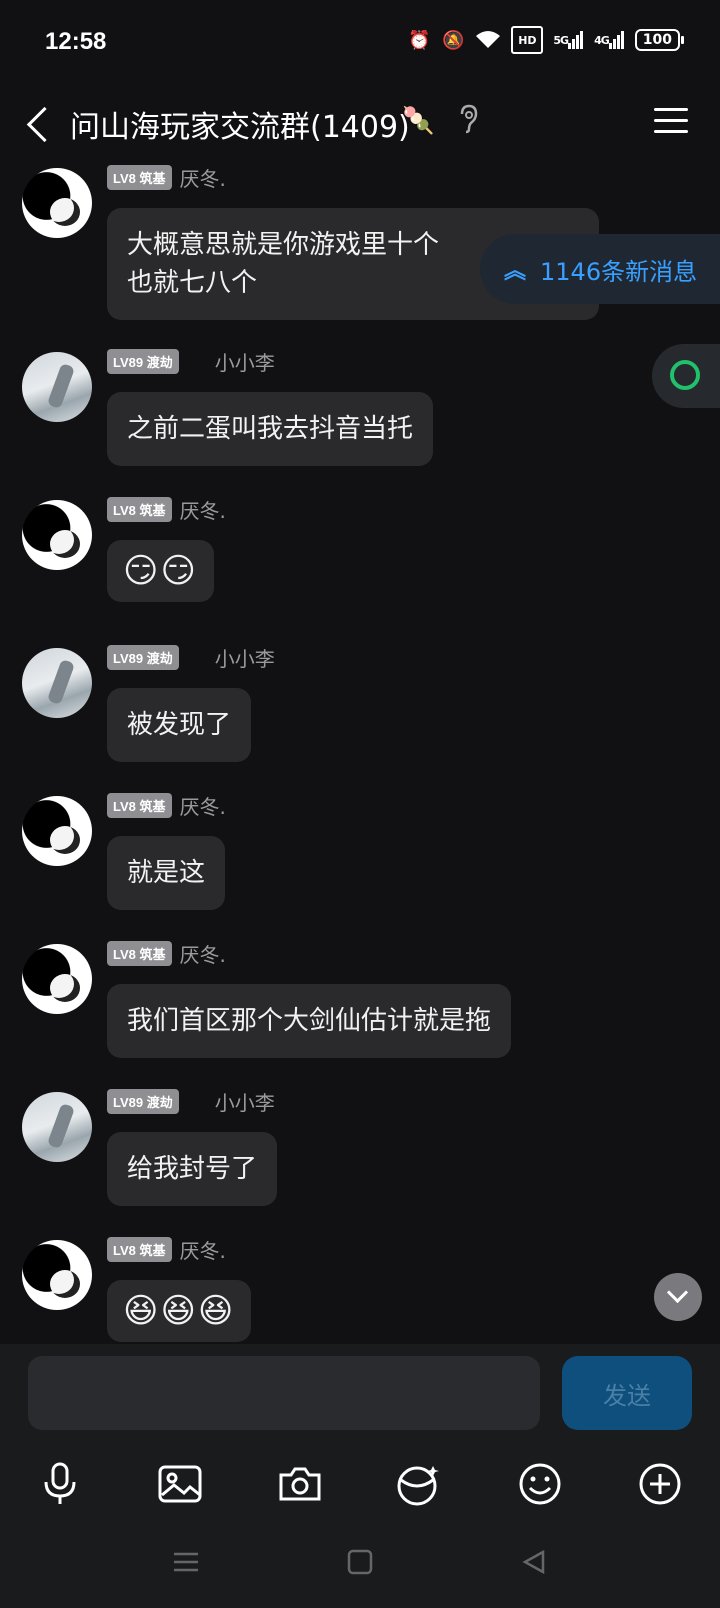  I want to click on scroll-down-icon, so click(678, 1297).